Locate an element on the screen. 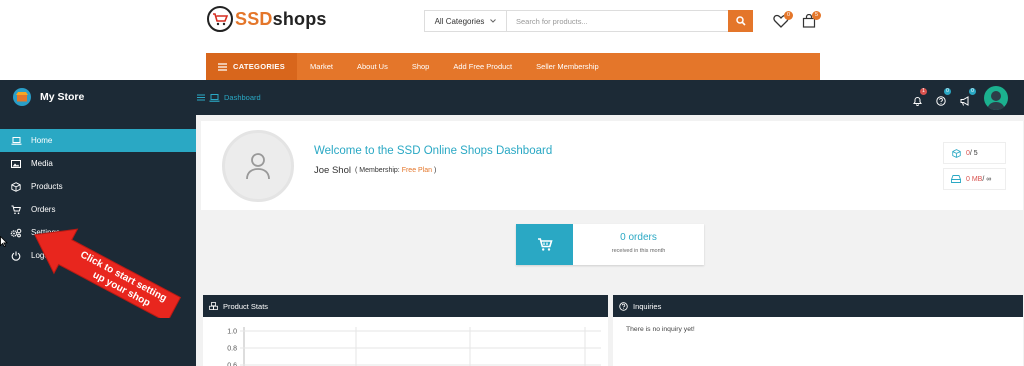 The width and height of the screenshot is (1024, 366). setup-callout: Click to start setting up your shop is located at coordinates (101, 273).